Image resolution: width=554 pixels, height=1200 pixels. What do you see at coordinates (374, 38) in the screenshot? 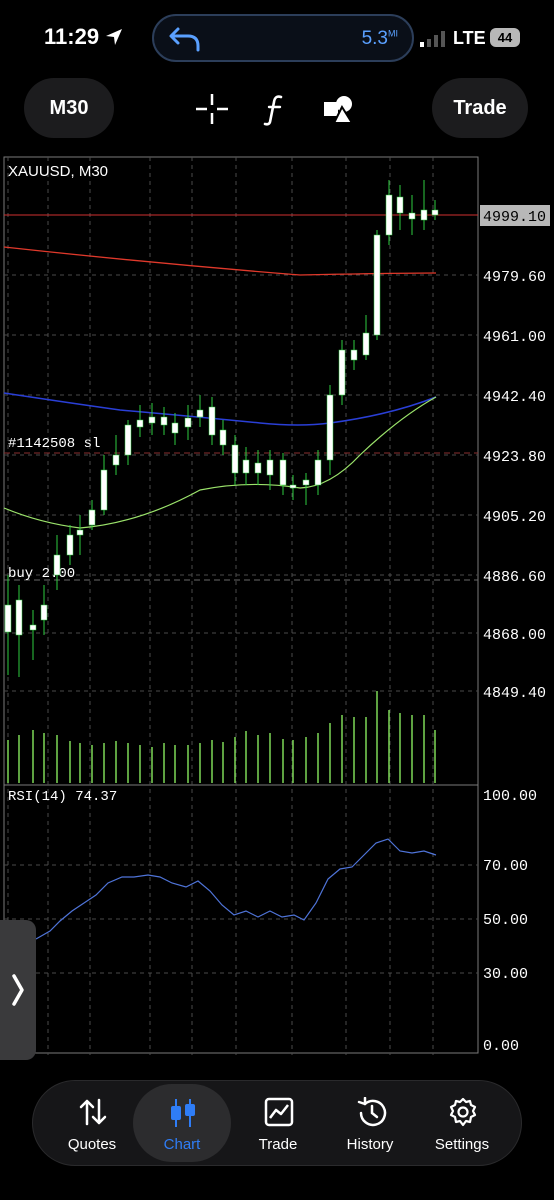
I see `distance-value: 5.3` at bounding box center [374, 38].